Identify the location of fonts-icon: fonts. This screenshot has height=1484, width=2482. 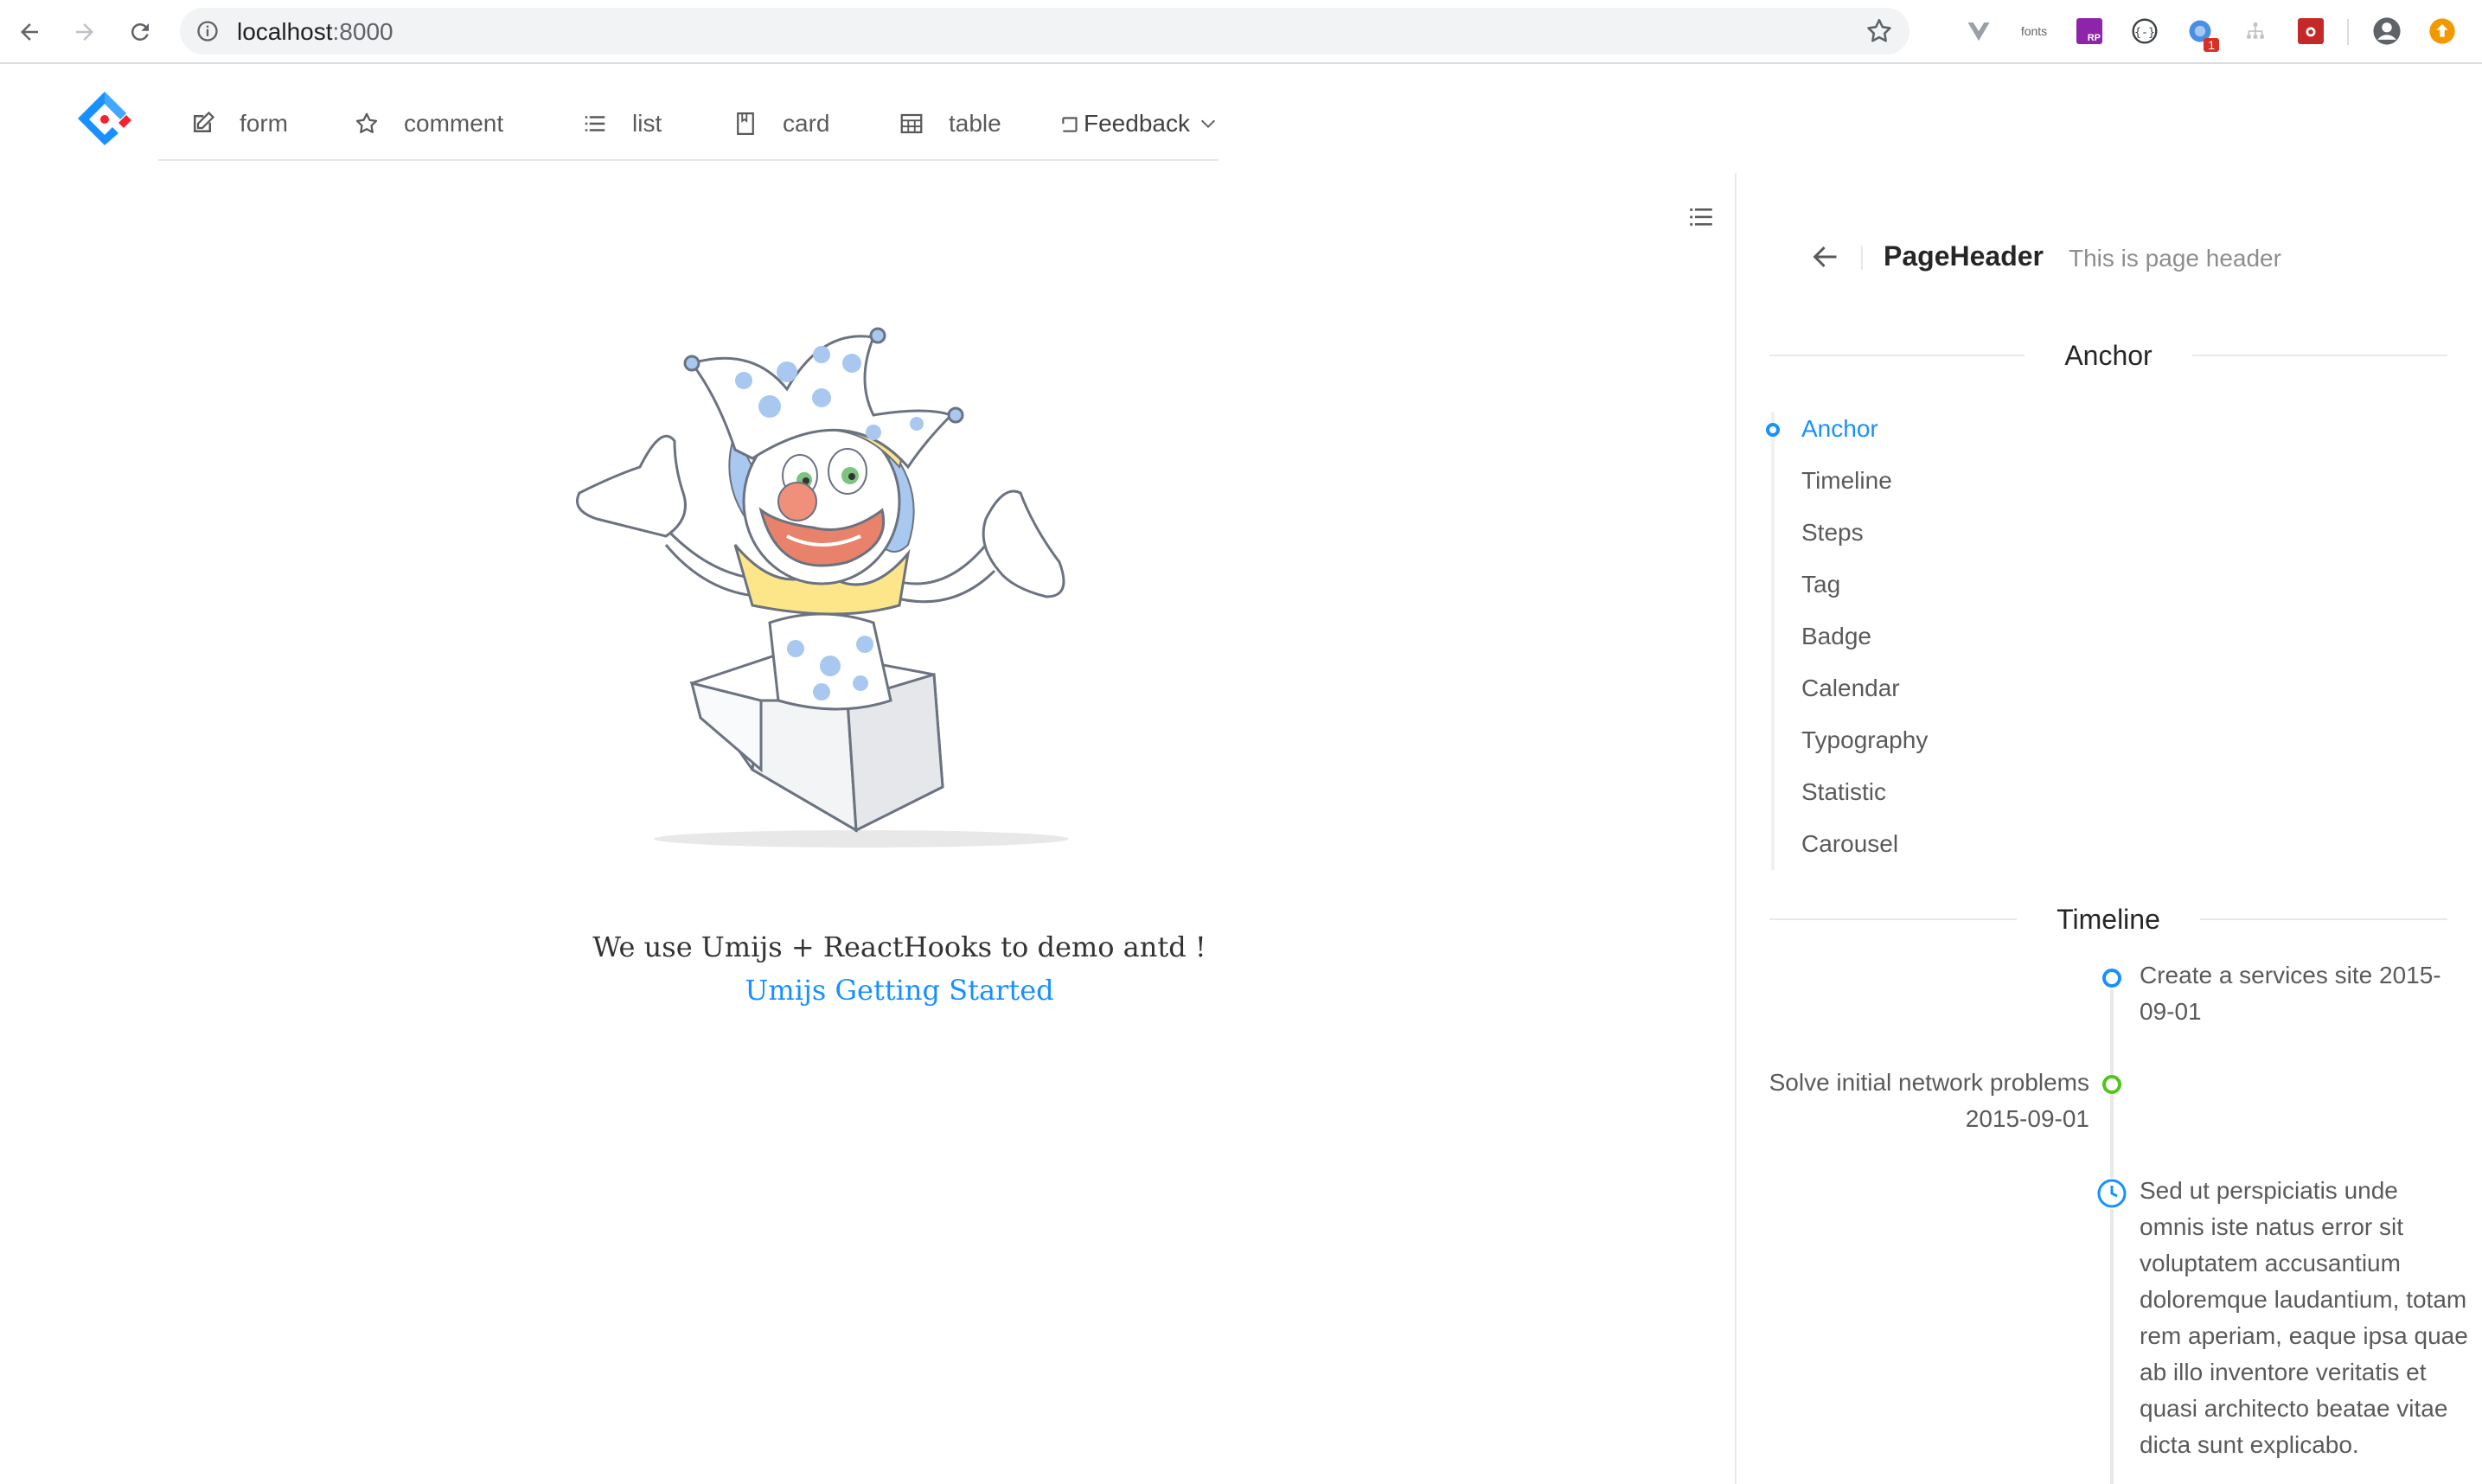
(2034, 32).